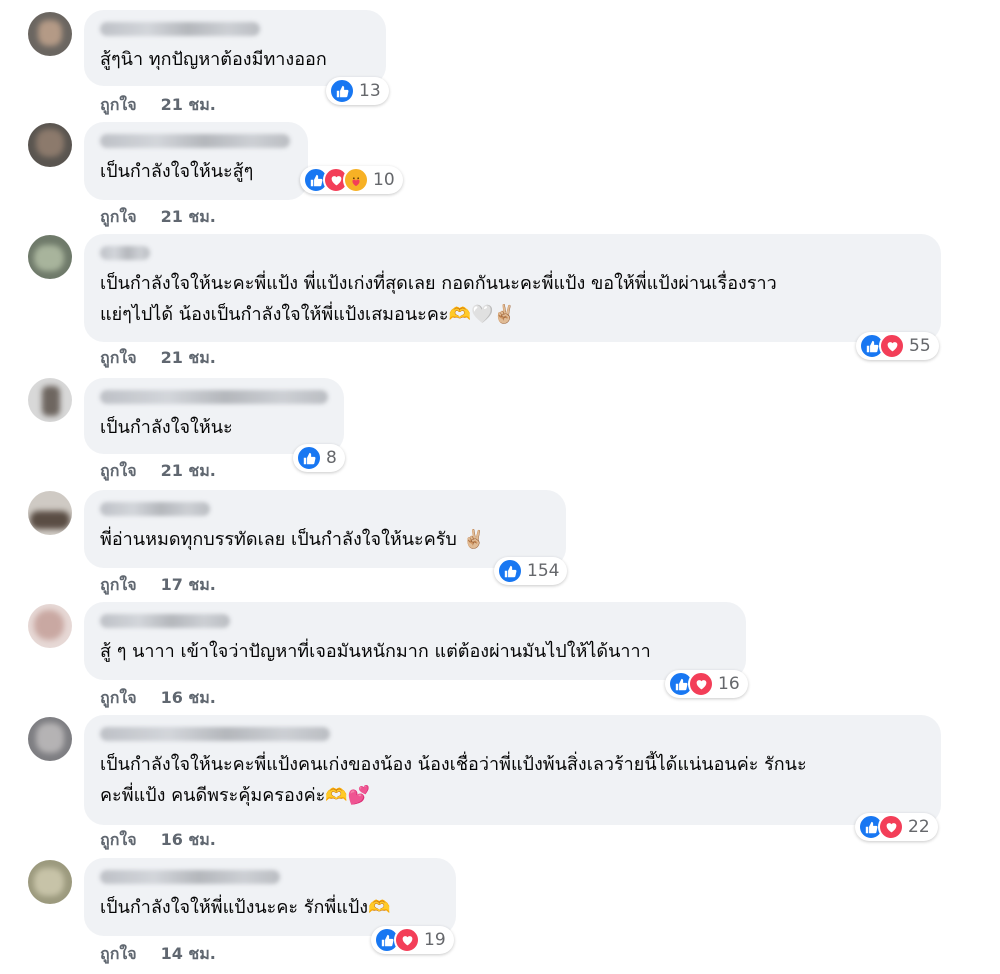 The image size is (1000, 974). What do you see at coordinates (543, 571) in the screenshot?
I see `reaction-count: 154` at bounding box center [543, 571].